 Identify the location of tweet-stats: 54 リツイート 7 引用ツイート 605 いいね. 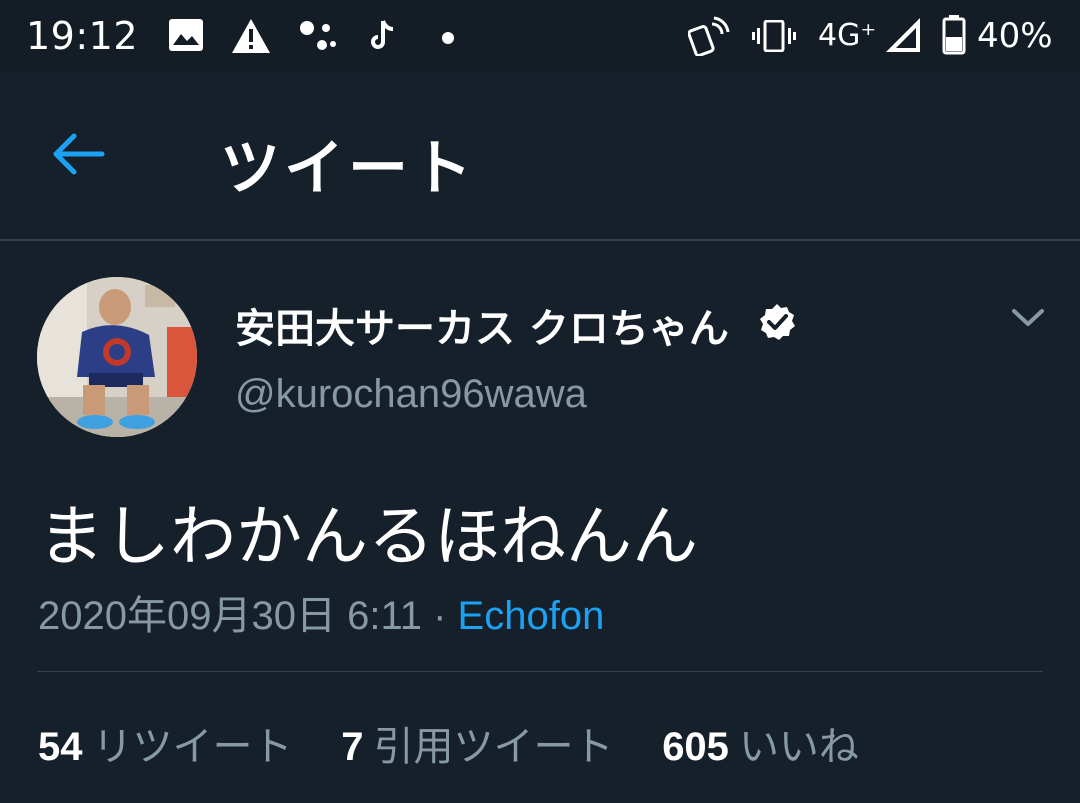
(466, 743).